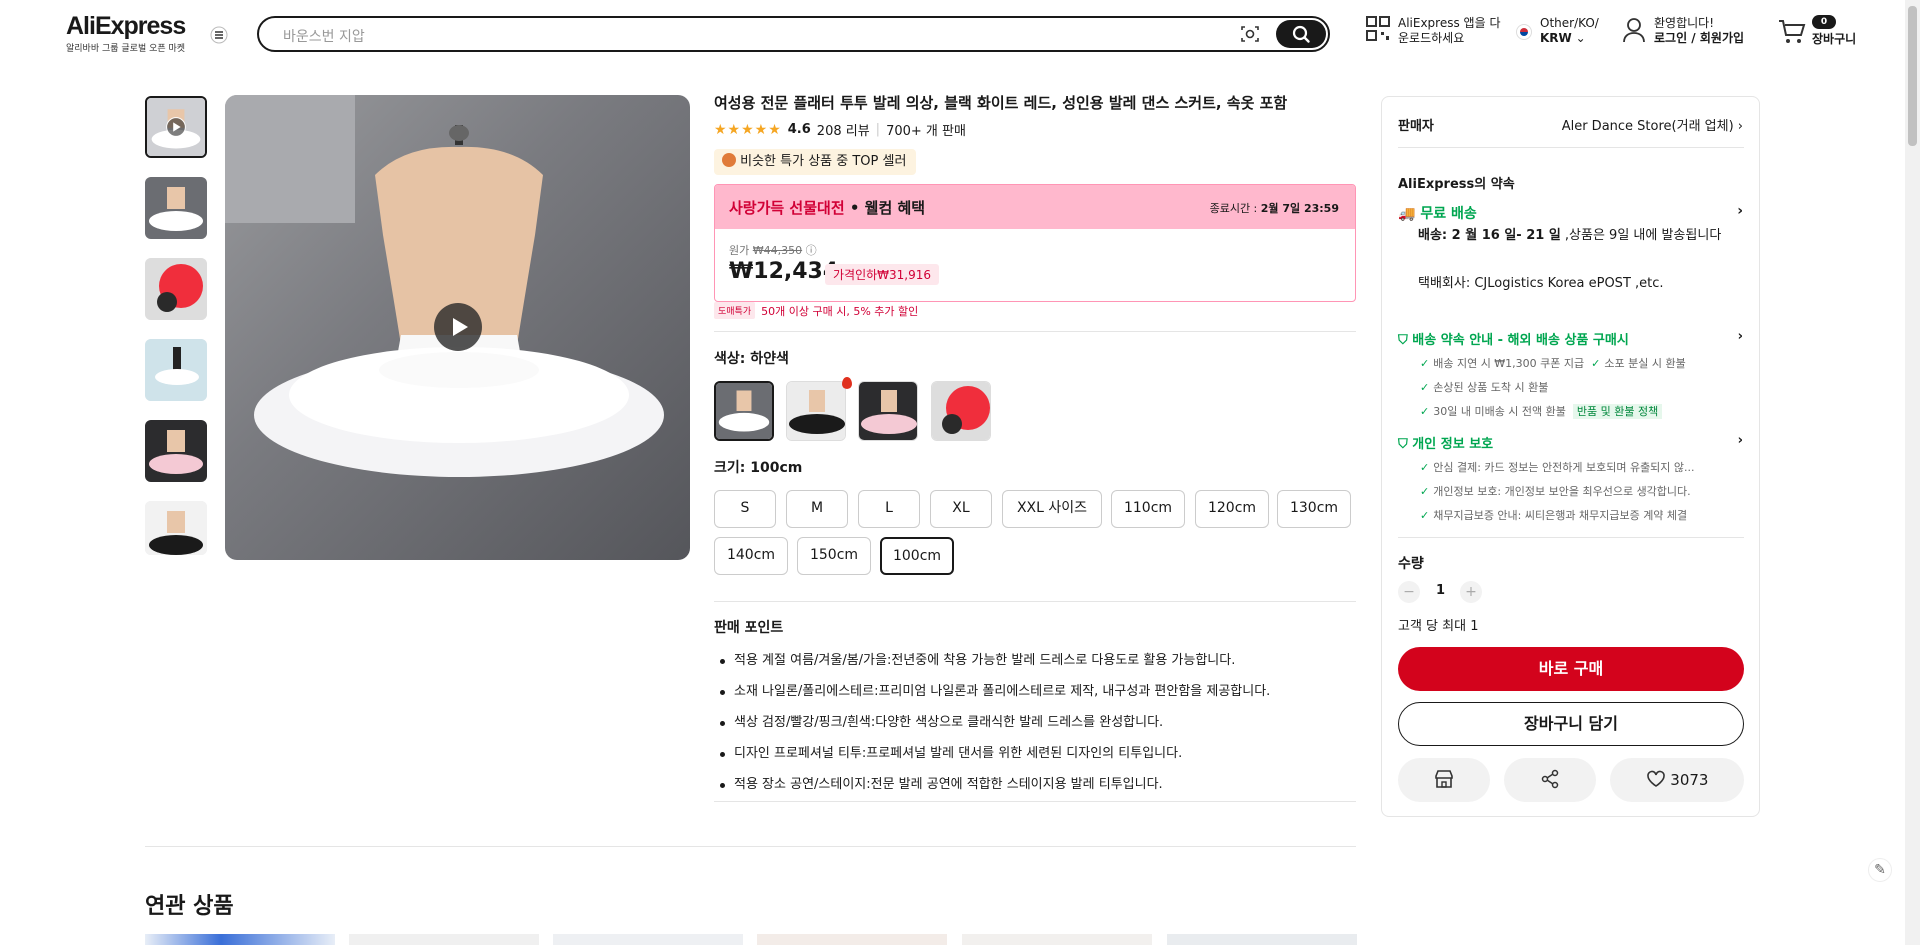 This screenshot has height=945, width=1920. What do you see at coordinates (1232, 509) in the screenshot?
I see `size-120cm: 120cm` at bounding box center [1232, 509].